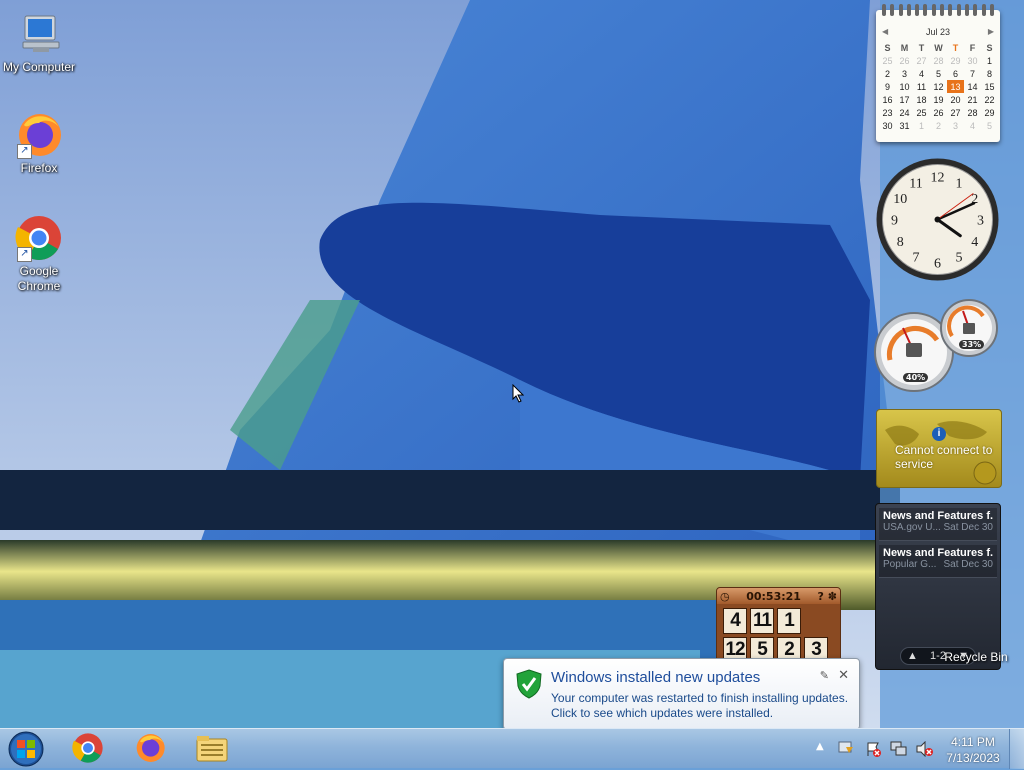 Image resolution: width=1024 pixels, height=770 pixels. I want to click on puzzle-tile: 11, so click(762, 621).